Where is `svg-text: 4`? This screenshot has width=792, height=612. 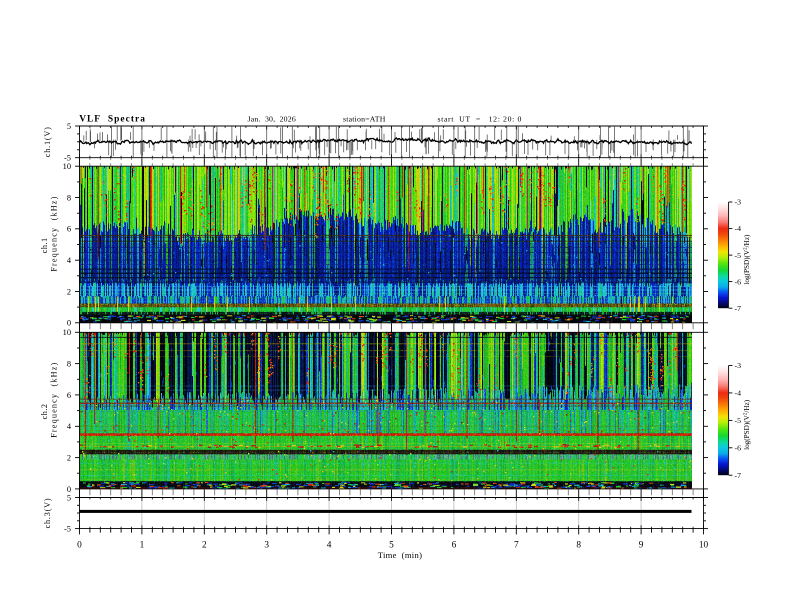 svg-text: 4 is located at coordinates (329, 545).